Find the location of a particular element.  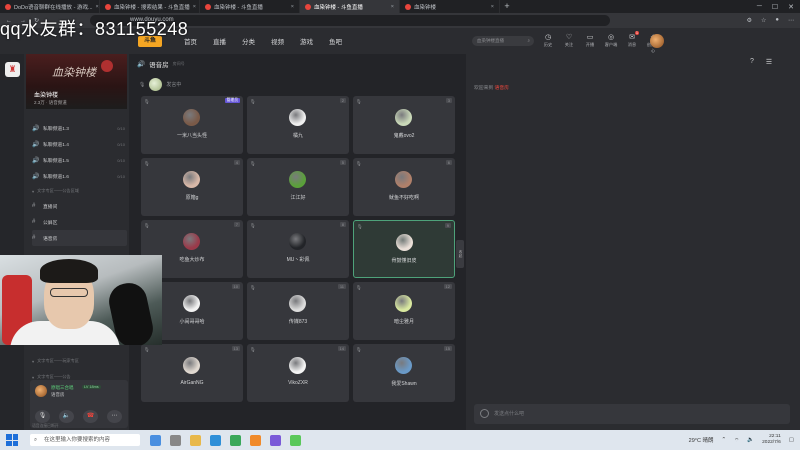

seat-card: 🎙 8 MU丶彩佩 is located at coordinates (298, 249).